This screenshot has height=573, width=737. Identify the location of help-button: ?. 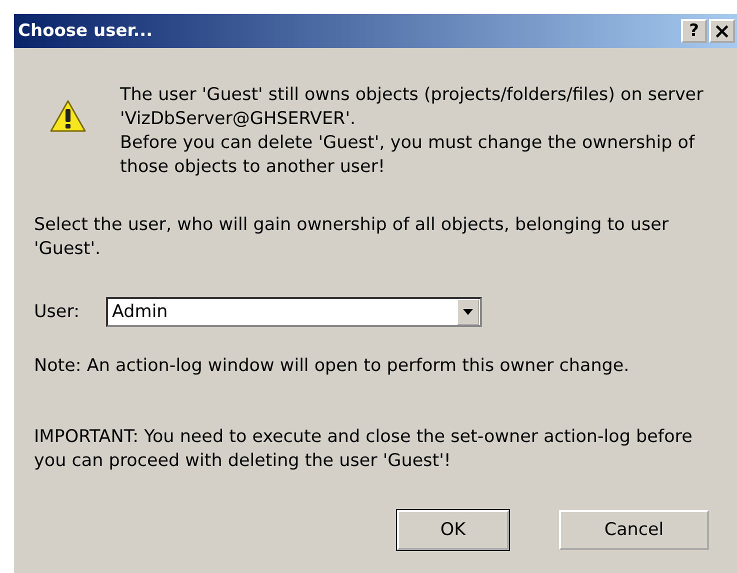
(694, 31).